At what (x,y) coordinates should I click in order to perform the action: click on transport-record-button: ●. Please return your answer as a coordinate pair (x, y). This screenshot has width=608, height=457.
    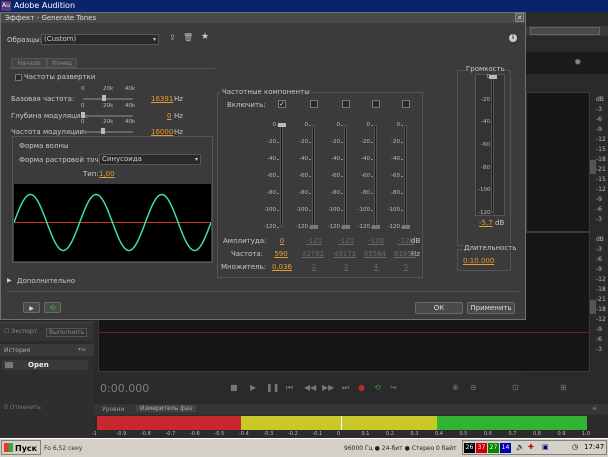
    Looking at the image, I should click on (361, 387).